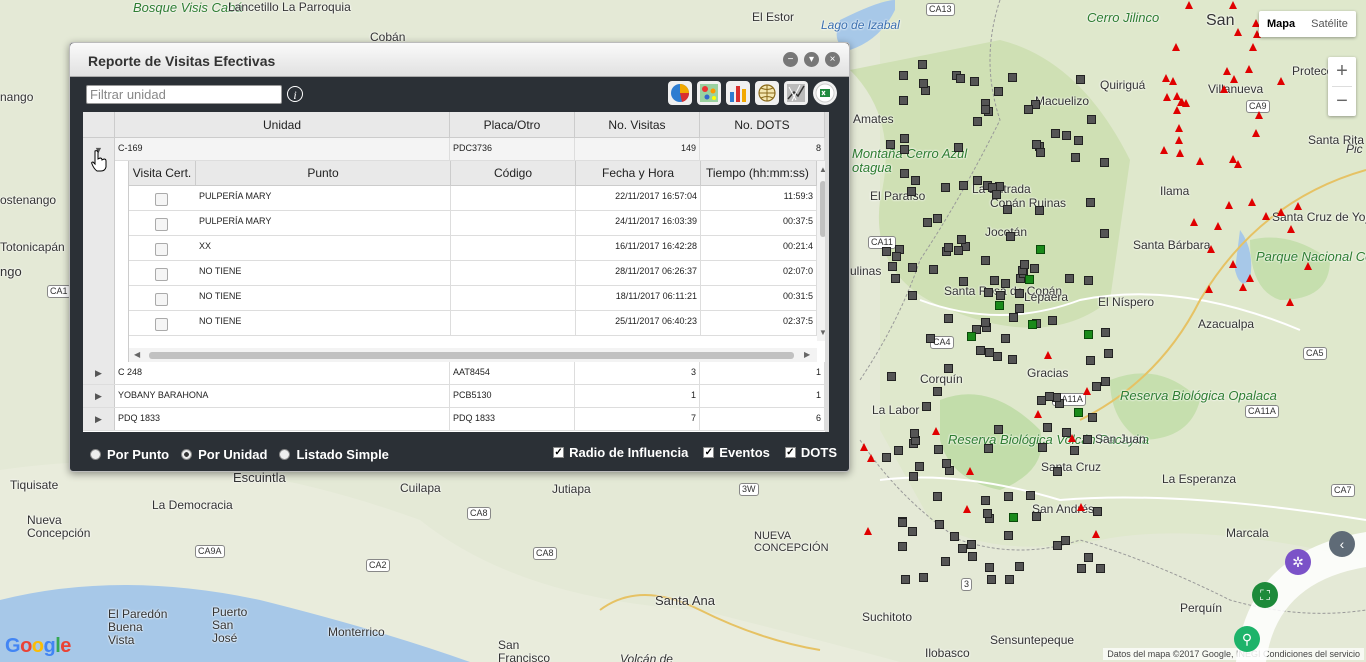 This screenshot has height=662, width=1366. What do you see at coordinates (456, 419) in the screenshot?
I see `table-row: ▶ PDQ 1833 PDQ 1833 7 6` at bounding box center [456, 419].